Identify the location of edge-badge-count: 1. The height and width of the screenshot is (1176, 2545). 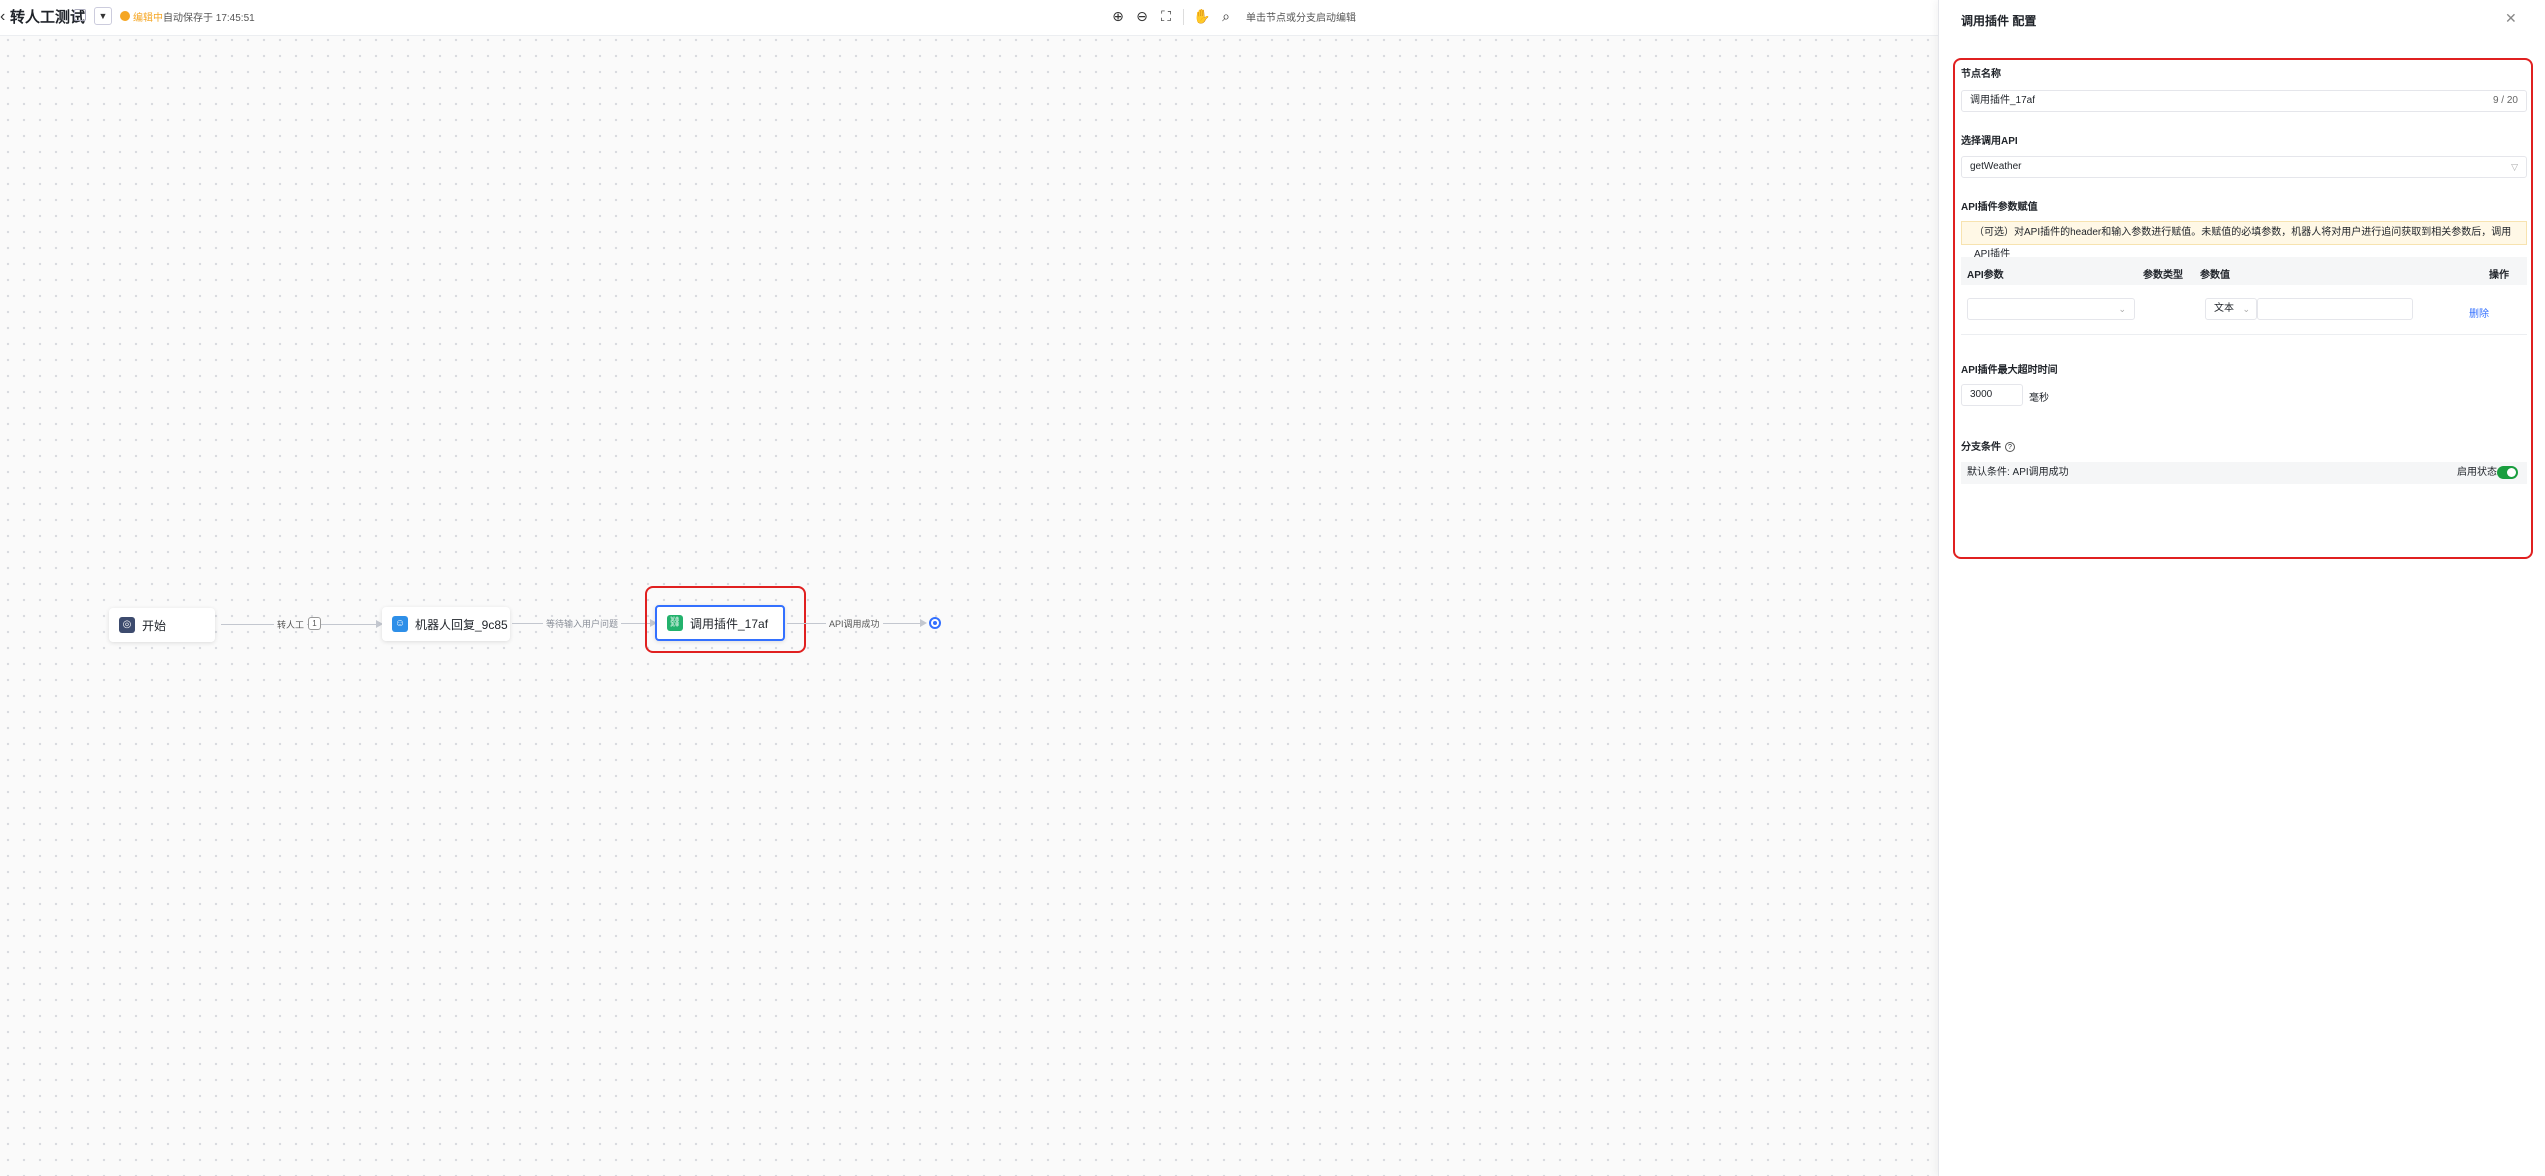
(314, 623).